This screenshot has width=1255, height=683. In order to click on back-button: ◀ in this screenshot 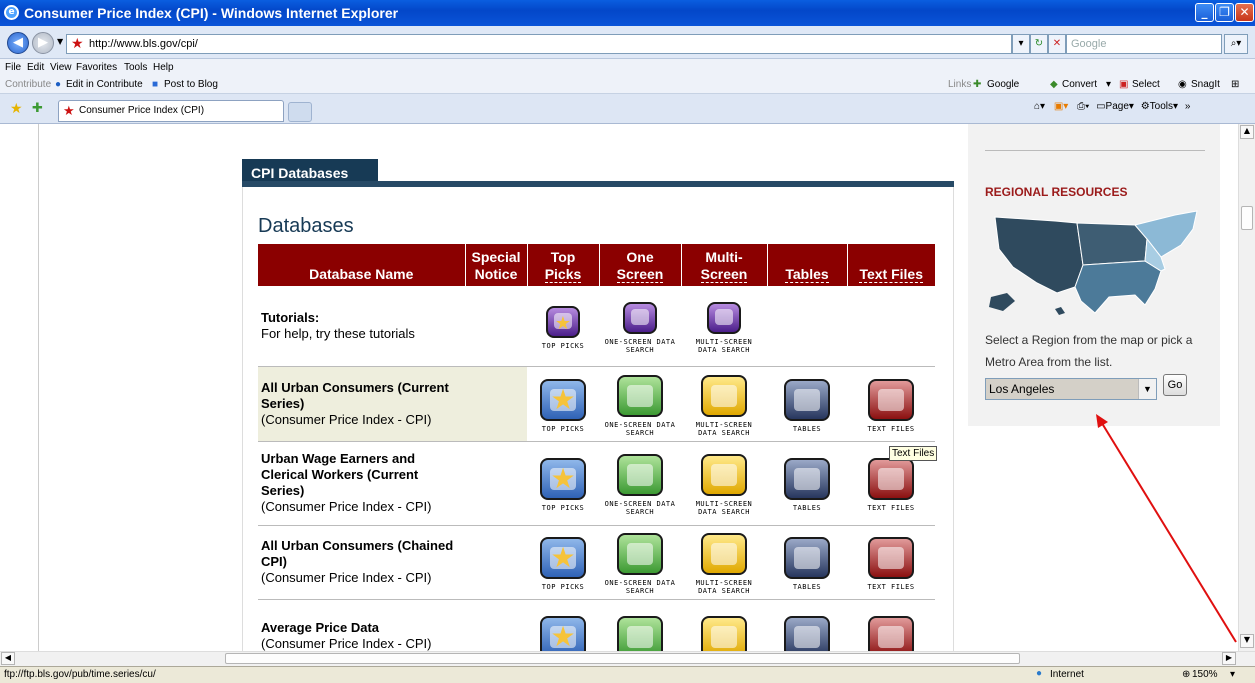, I will do `click(18, 43)`.